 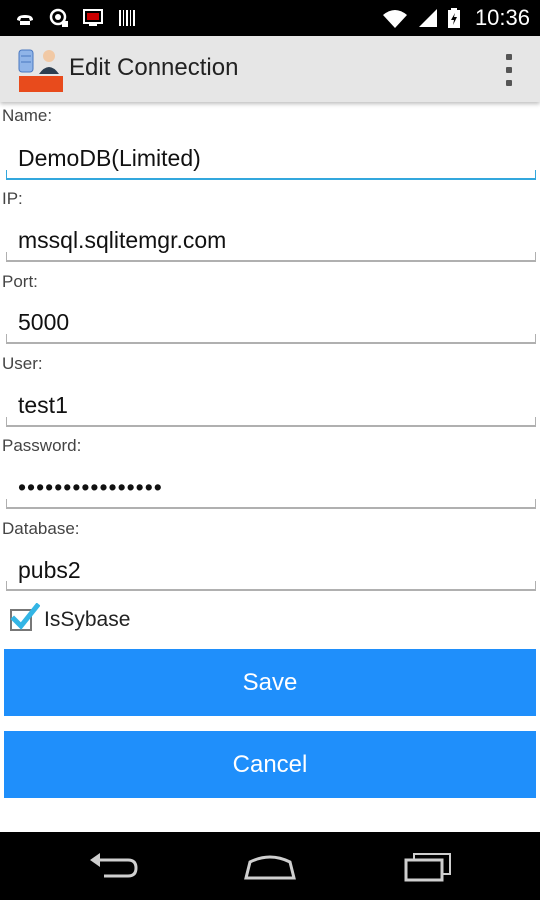 I want to click on home-icon, so click(x=270, y=867).